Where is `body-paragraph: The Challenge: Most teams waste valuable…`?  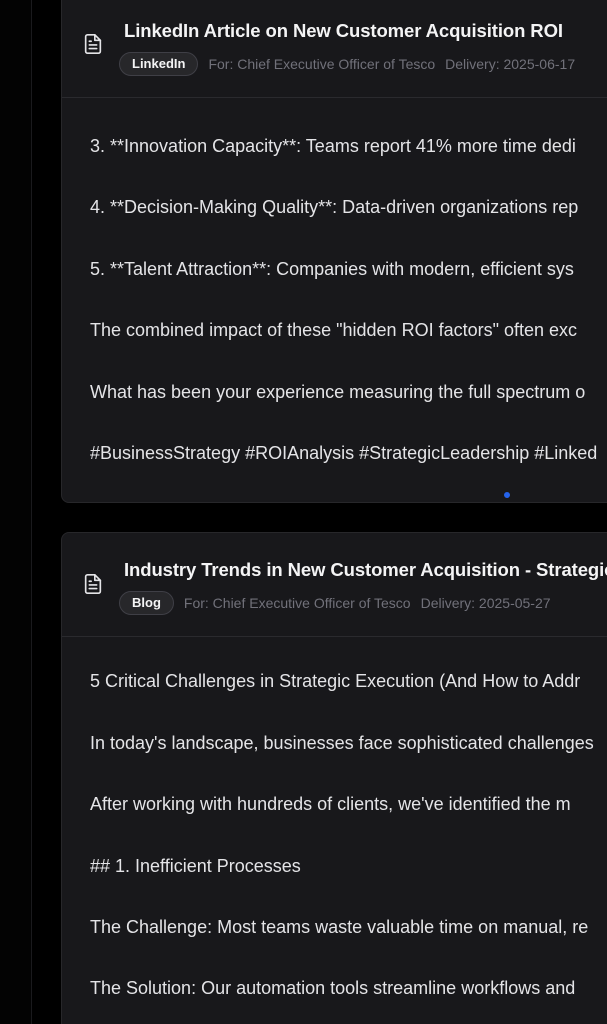
body-paragraph: The Challenge: Most teams waste valuable… is located at coordinates (339, 927).